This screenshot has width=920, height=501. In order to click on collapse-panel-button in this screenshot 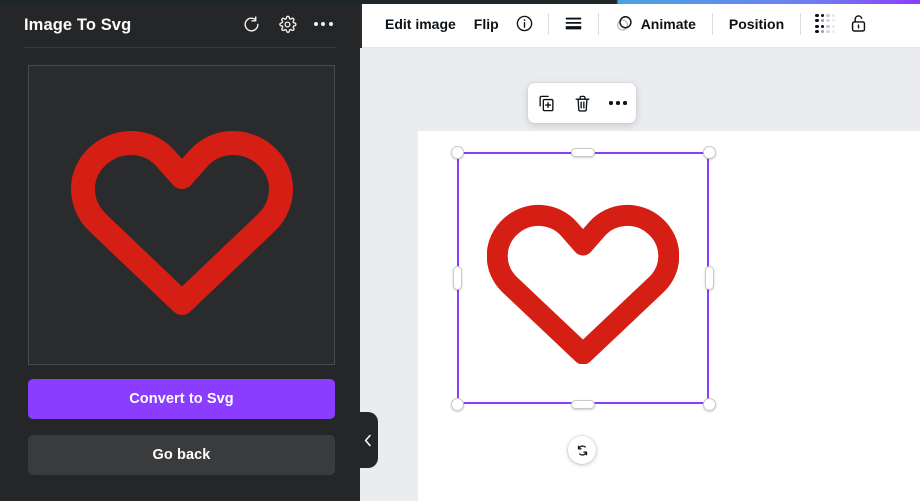, I will do `click(368, 440)`.